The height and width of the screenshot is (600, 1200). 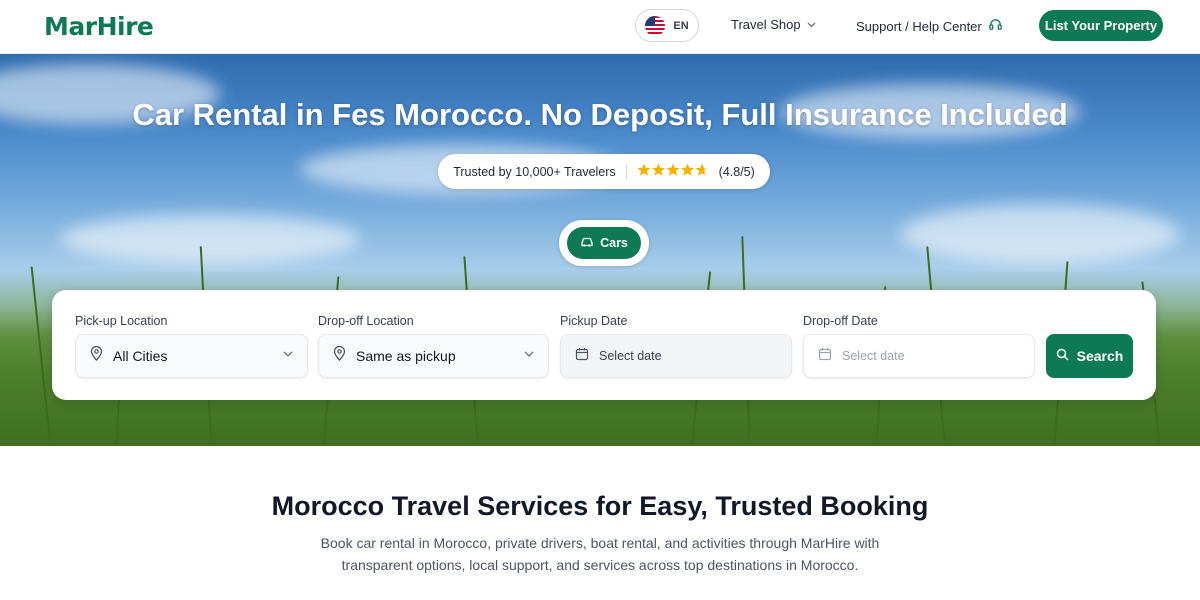 What do you see at coordinates (655, 25) in the screenshot?
I see `us-flag-icon` at bounding box center [655, 25].